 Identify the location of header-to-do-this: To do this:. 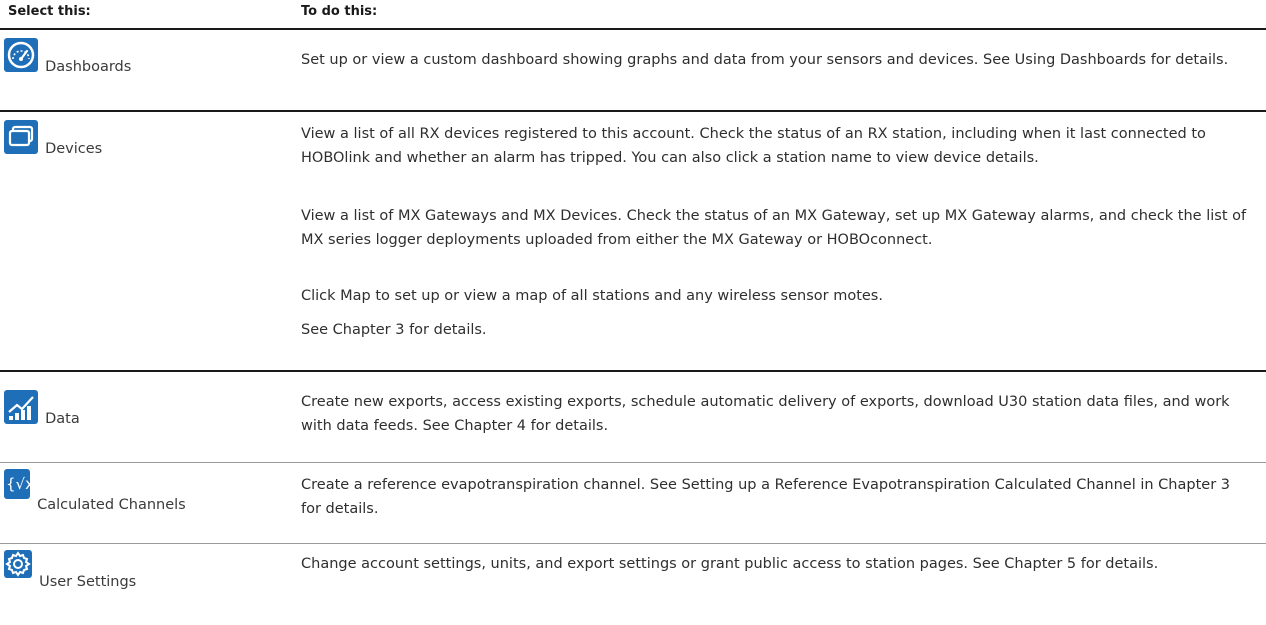
(339, 11).